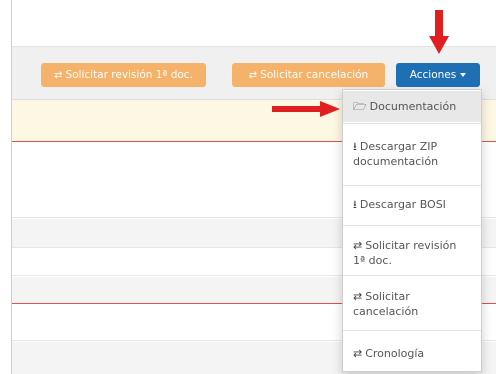 The height and width of the screenshot is (374, 496). I want to click on request-revision-button: ⇄ Solicitar revisión 1ª doc., so click(123, 75).